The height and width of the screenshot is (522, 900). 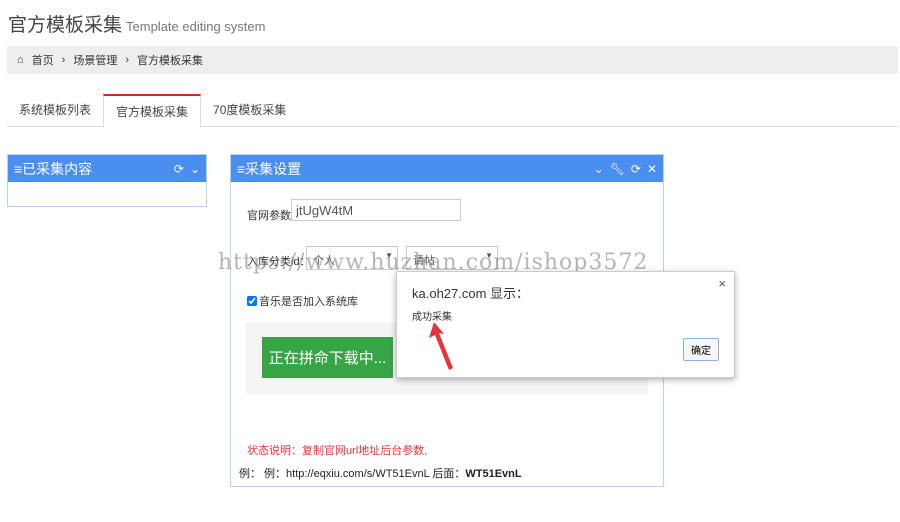 I want to click on page-title: 官方模板采集 Template editing system, so click(x=137, y=25).